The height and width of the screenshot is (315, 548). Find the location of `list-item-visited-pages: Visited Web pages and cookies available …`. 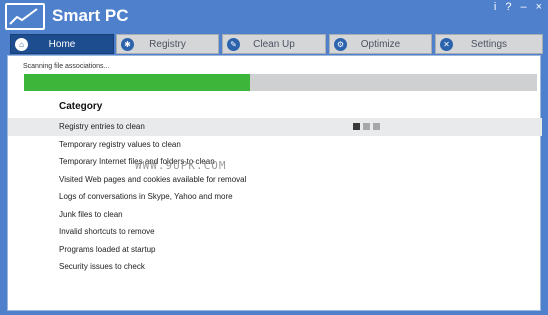

list-item-visited-pages: Visited Web pages and cookies available … is located at coordinates (275, 180).